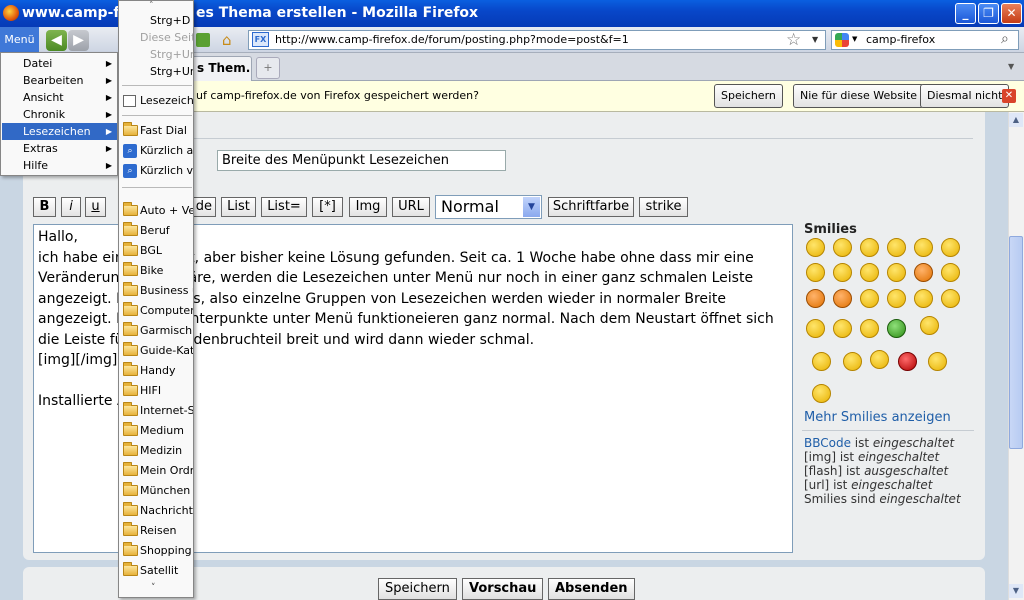  Describe the element at coordinates (156, 101) in the screenshot. I see `bookmark-sidebar-item: Lesezeiche` at that location.